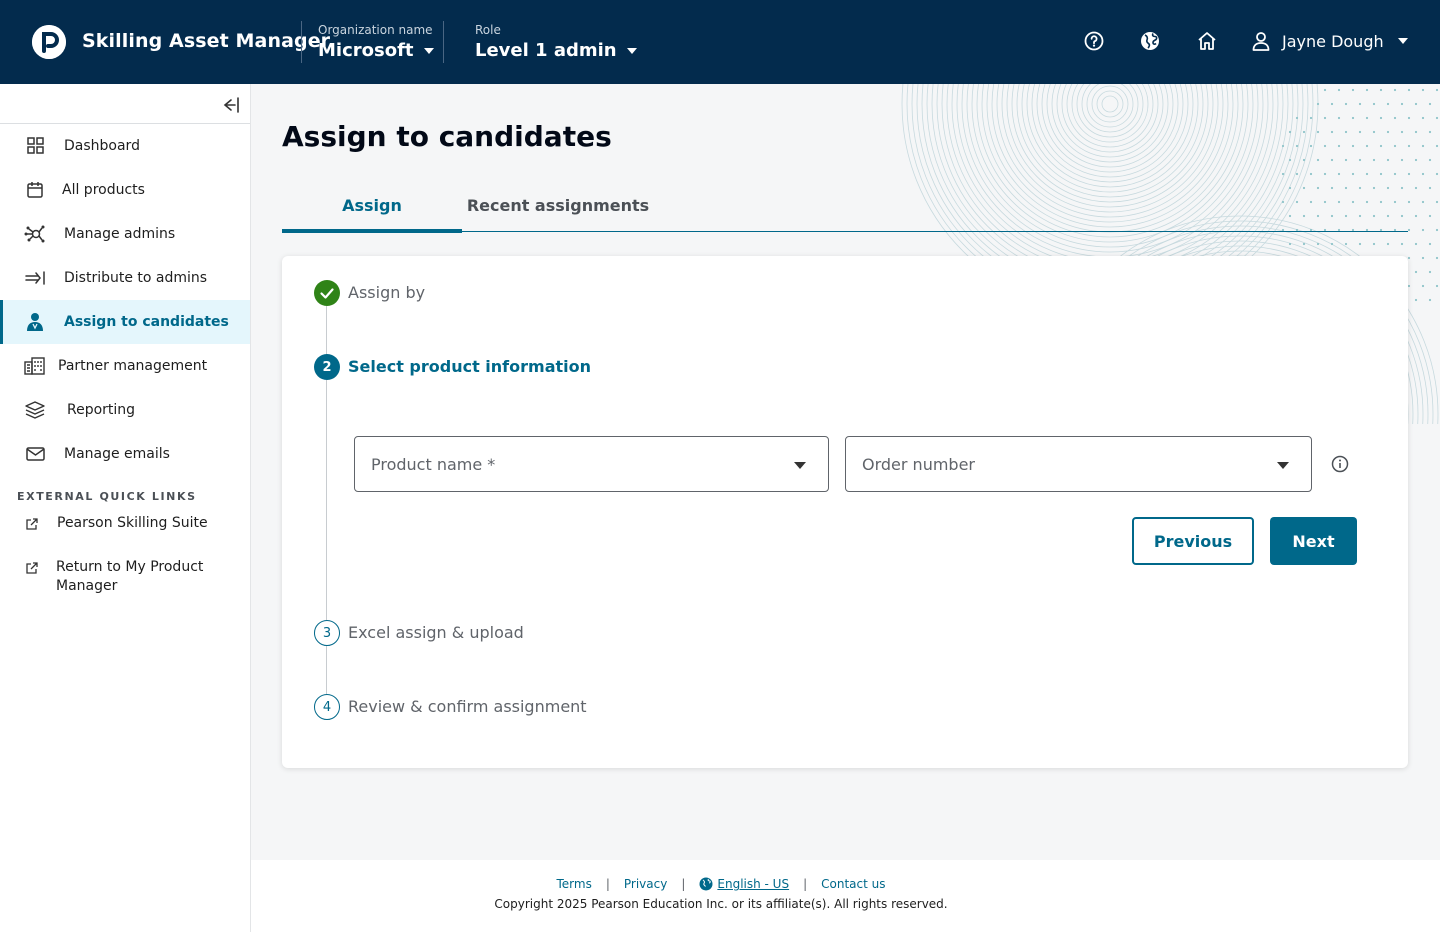 This screenshot has height=932, width=1440. I want to click on user-menu: Jayne Dough, so click(1329, 41).